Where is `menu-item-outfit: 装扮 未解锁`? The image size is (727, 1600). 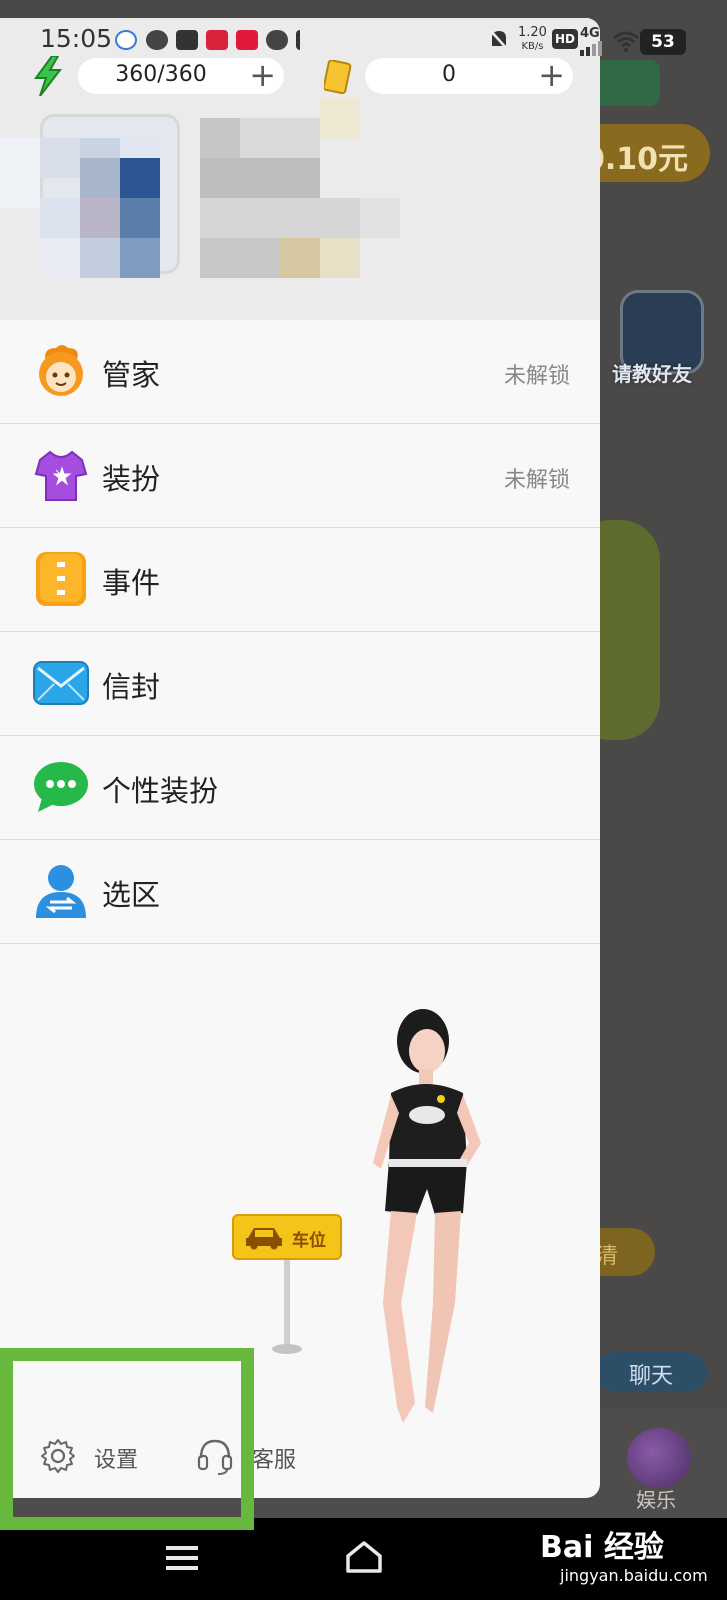 menu-item-outfit: 装扮 未解锁 is located at coordinates (300, 476).